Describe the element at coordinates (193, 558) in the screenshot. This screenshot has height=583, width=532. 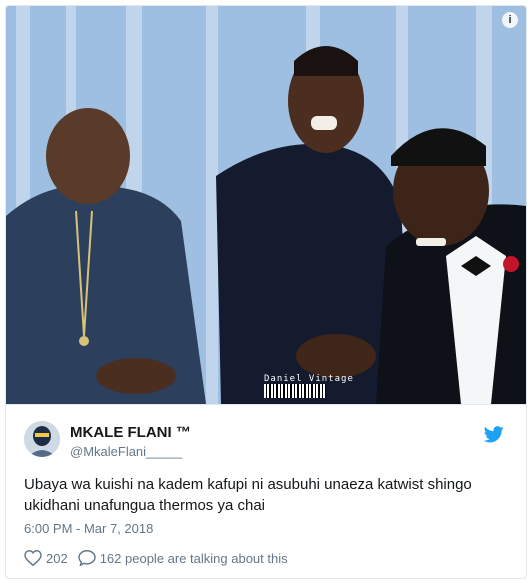
I see `conversation-count: 162 people are talking about this` at that location.